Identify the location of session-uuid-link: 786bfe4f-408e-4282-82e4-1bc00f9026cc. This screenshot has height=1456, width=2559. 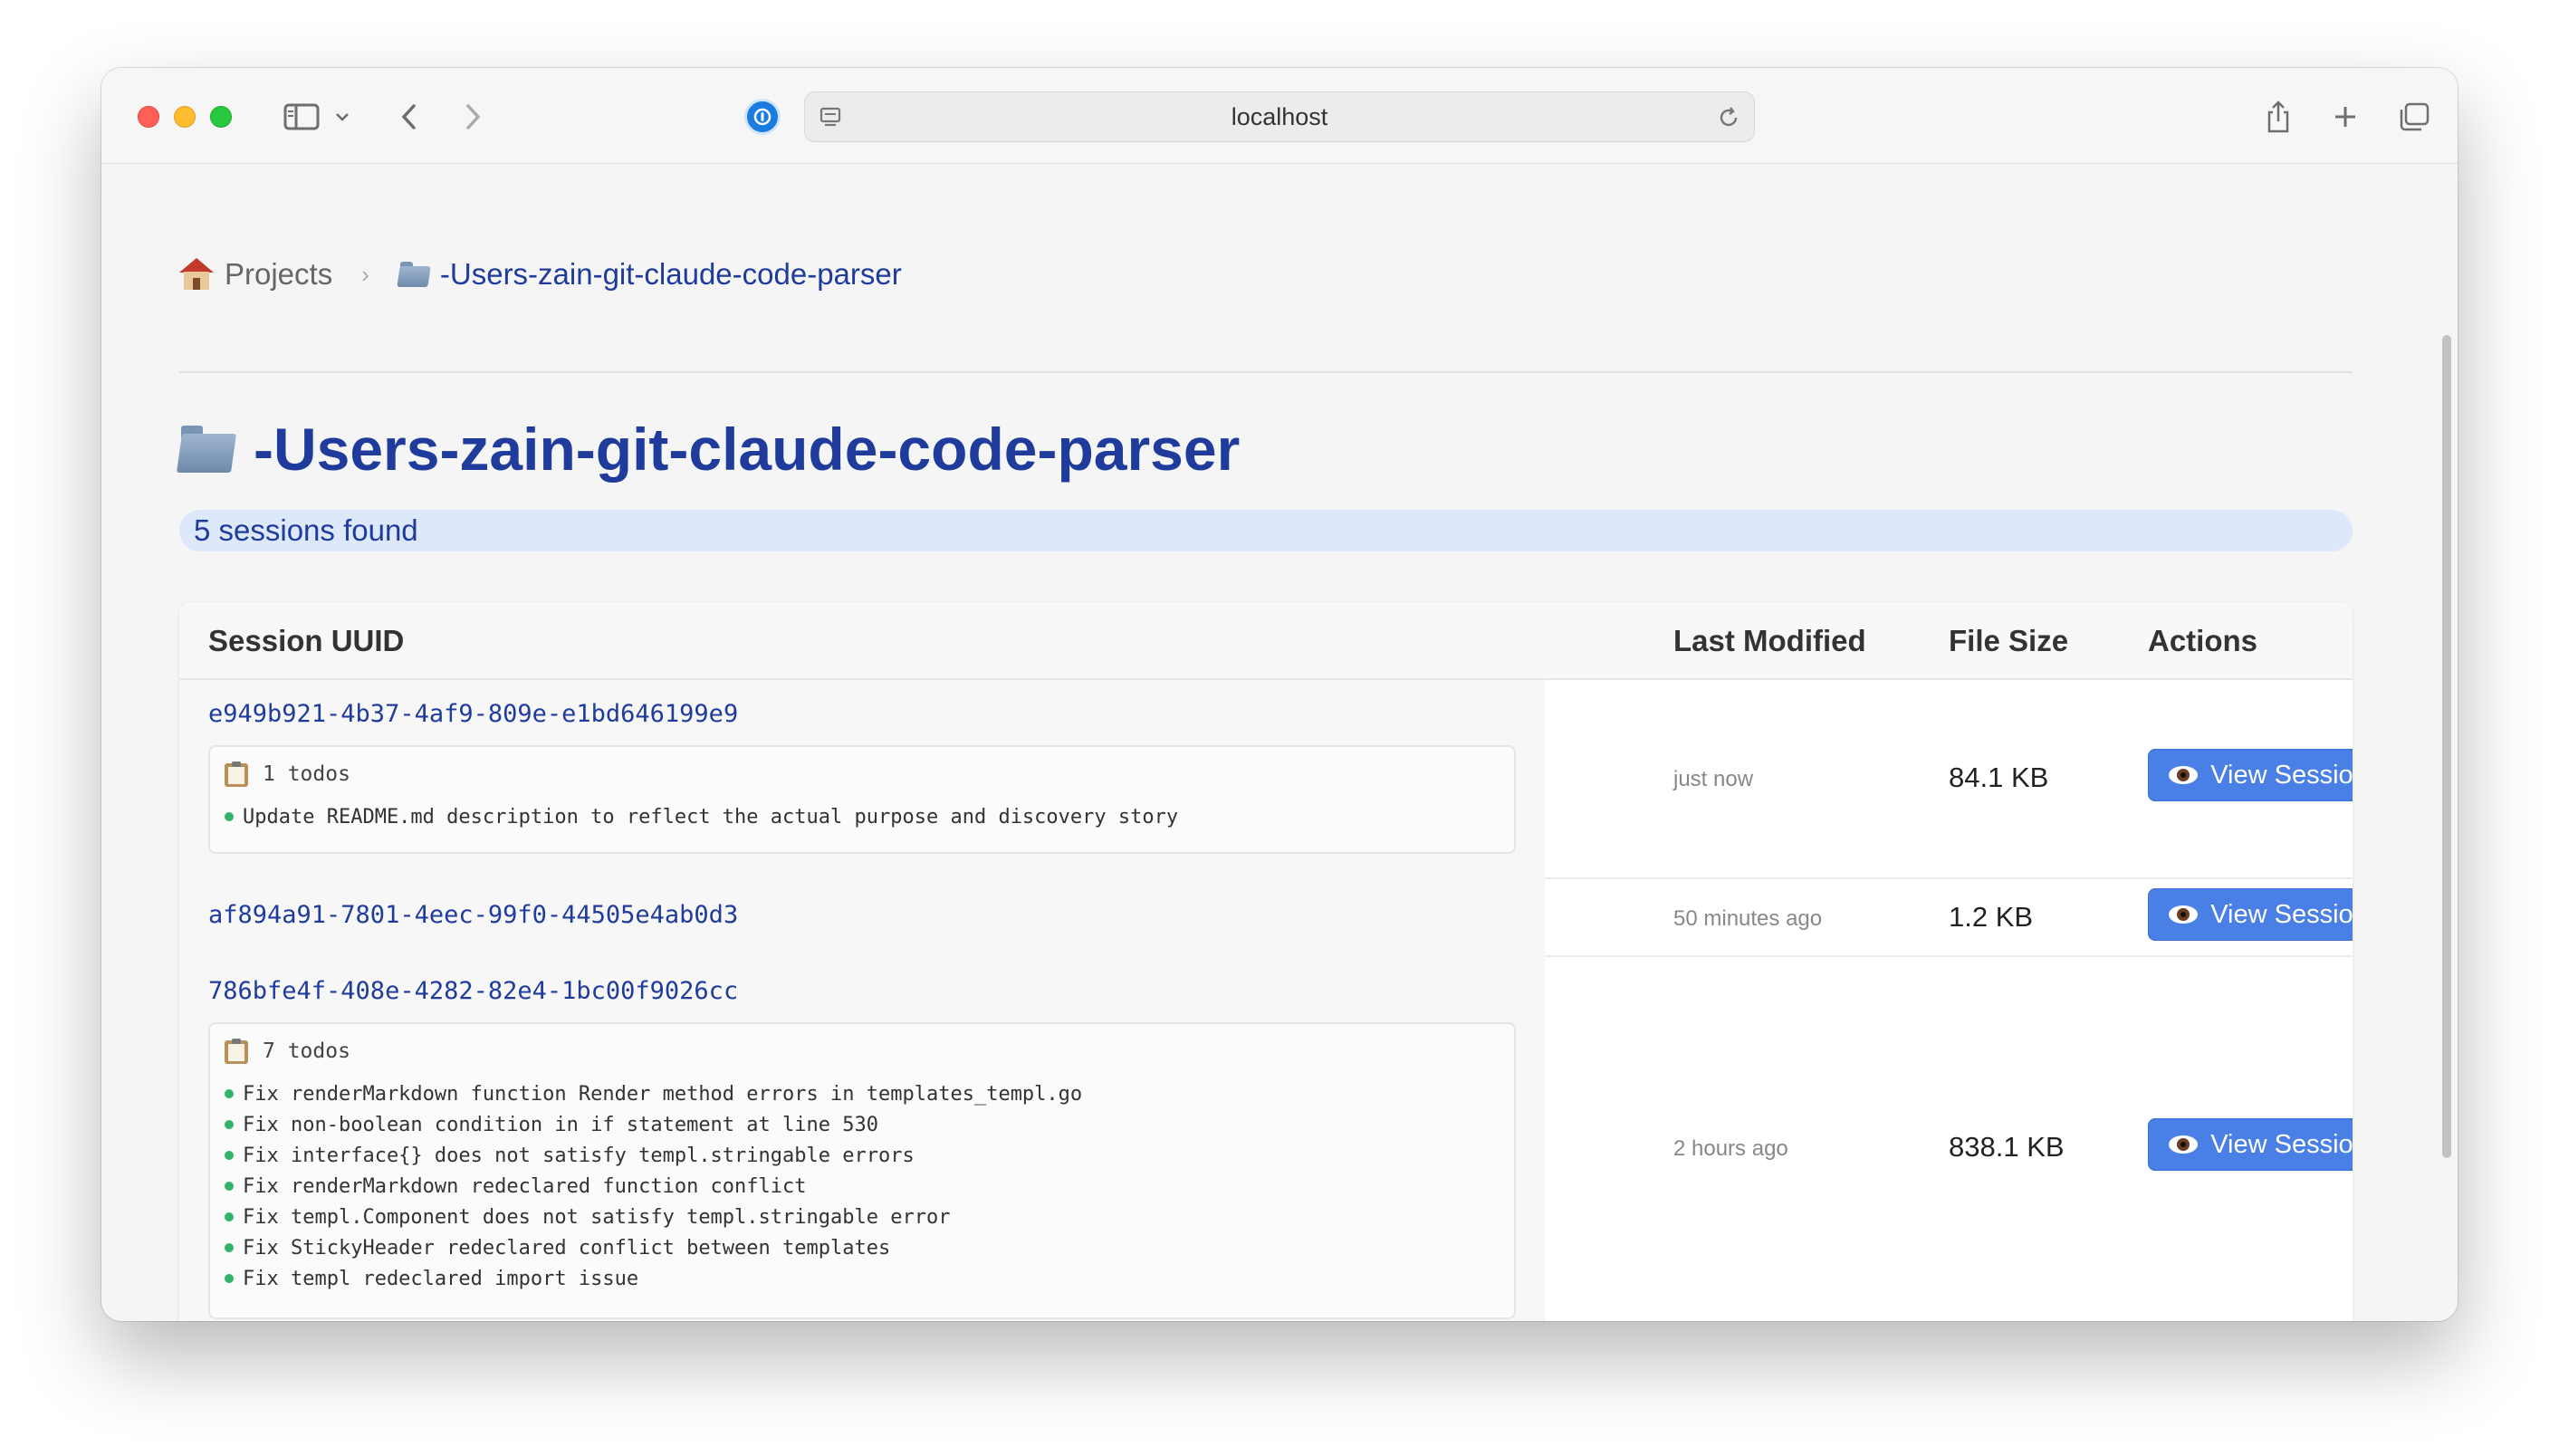
(473, 991).